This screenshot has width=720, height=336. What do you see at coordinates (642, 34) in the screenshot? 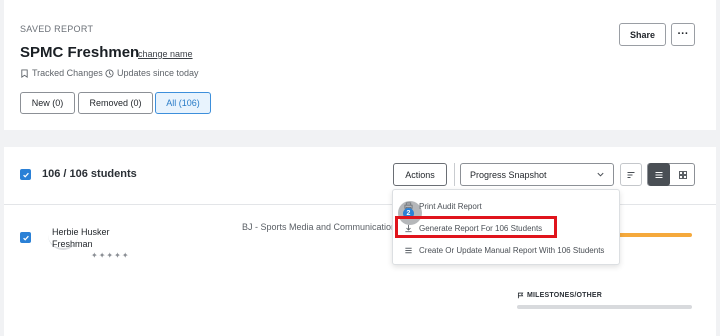
I see `share-button: Share` at bounding box center [642, 34].